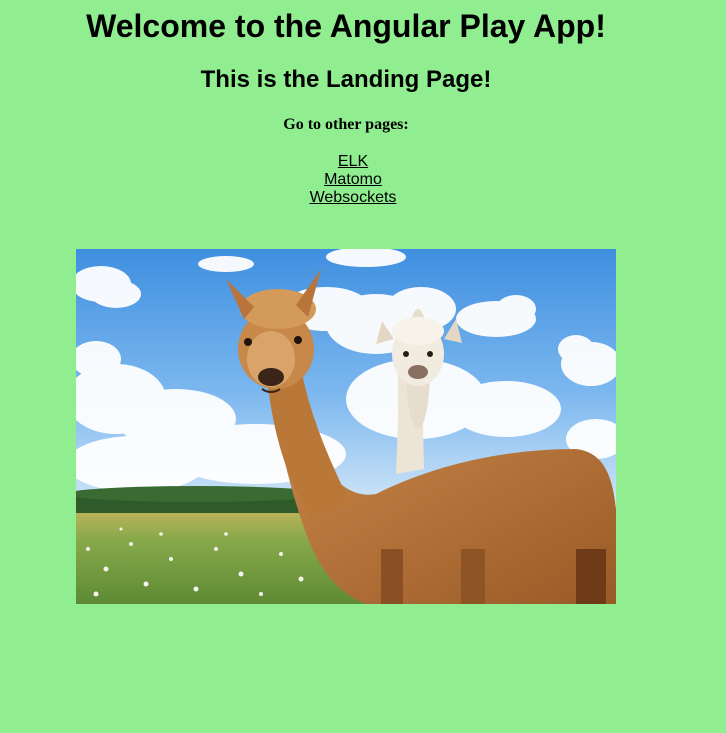 The width and height of the screenshot is (726, 733). Describe the element at coordinates (346, 124) in the screenshot. I see `nav-heading: Go to other pages:` at that location.